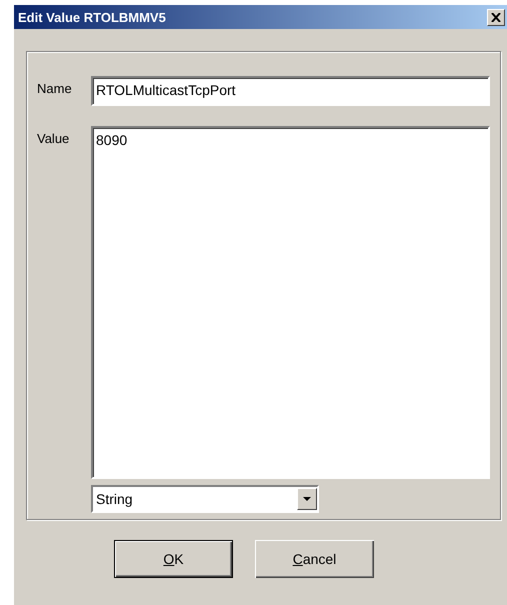  I want to click on value-label: Value, so click(53, 138).